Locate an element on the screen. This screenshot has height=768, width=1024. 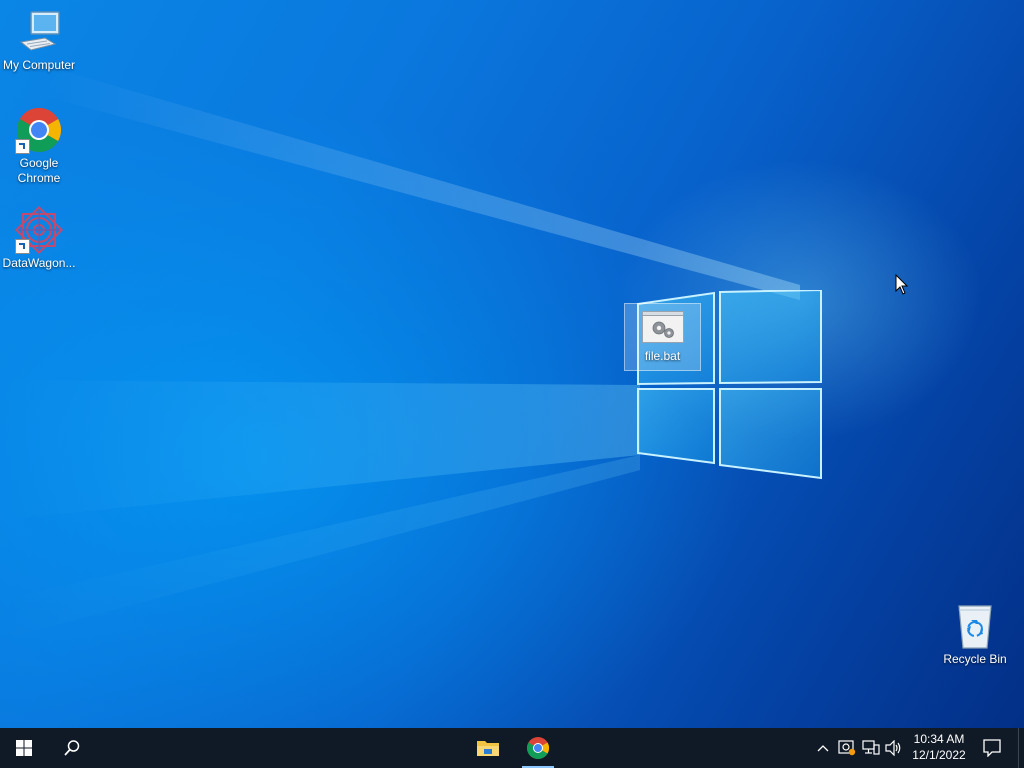
desktop-icon-google-chrome: Google Chrome is located at coordinates (39, 146).